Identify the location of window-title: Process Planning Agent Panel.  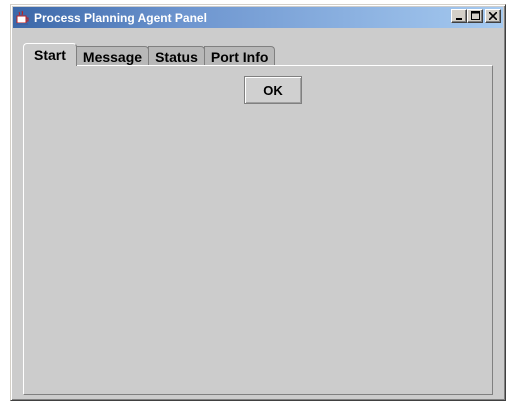
(120, 17).